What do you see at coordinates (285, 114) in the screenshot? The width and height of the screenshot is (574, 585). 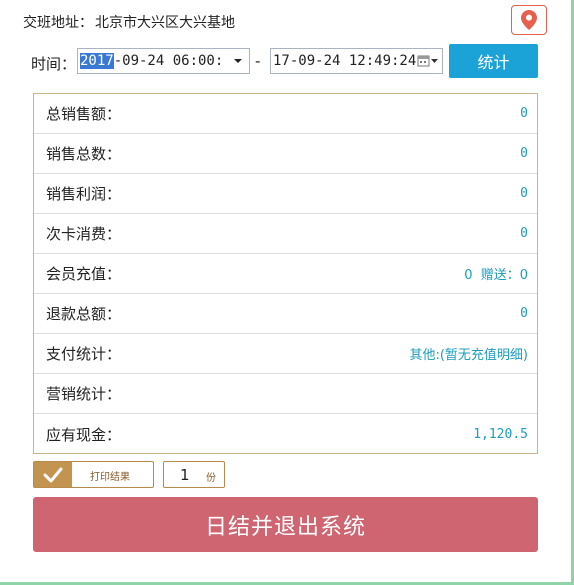 I see `summary-row-total-sales: 总销售额： 0` at bounding box center [285, 114].